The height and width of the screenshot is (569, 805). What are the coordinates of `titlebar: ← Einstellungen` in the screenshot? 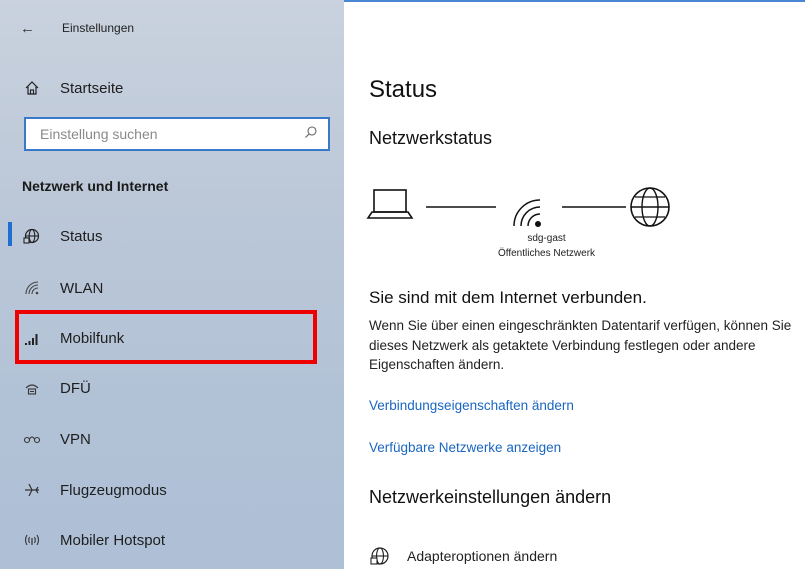 It's located at (77, 28).